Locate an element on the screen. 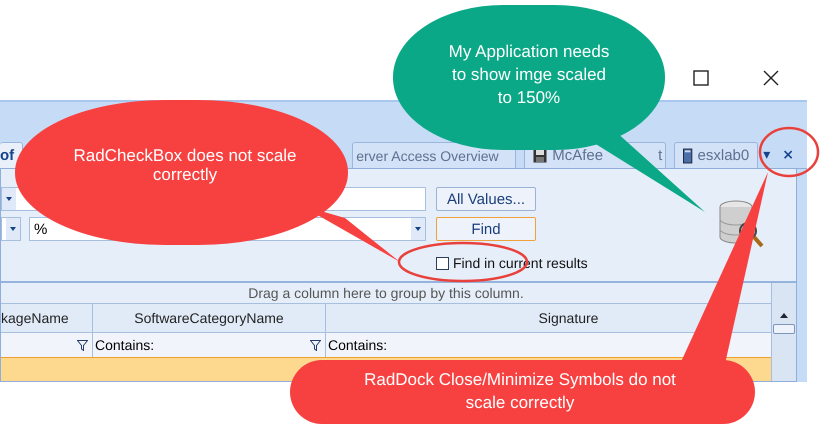 Image resolution: width=821 pixels, height=435 pixels. callout-tooltip-text: RadCheckBox does not scale correctly is located at coordinates (185, 165).